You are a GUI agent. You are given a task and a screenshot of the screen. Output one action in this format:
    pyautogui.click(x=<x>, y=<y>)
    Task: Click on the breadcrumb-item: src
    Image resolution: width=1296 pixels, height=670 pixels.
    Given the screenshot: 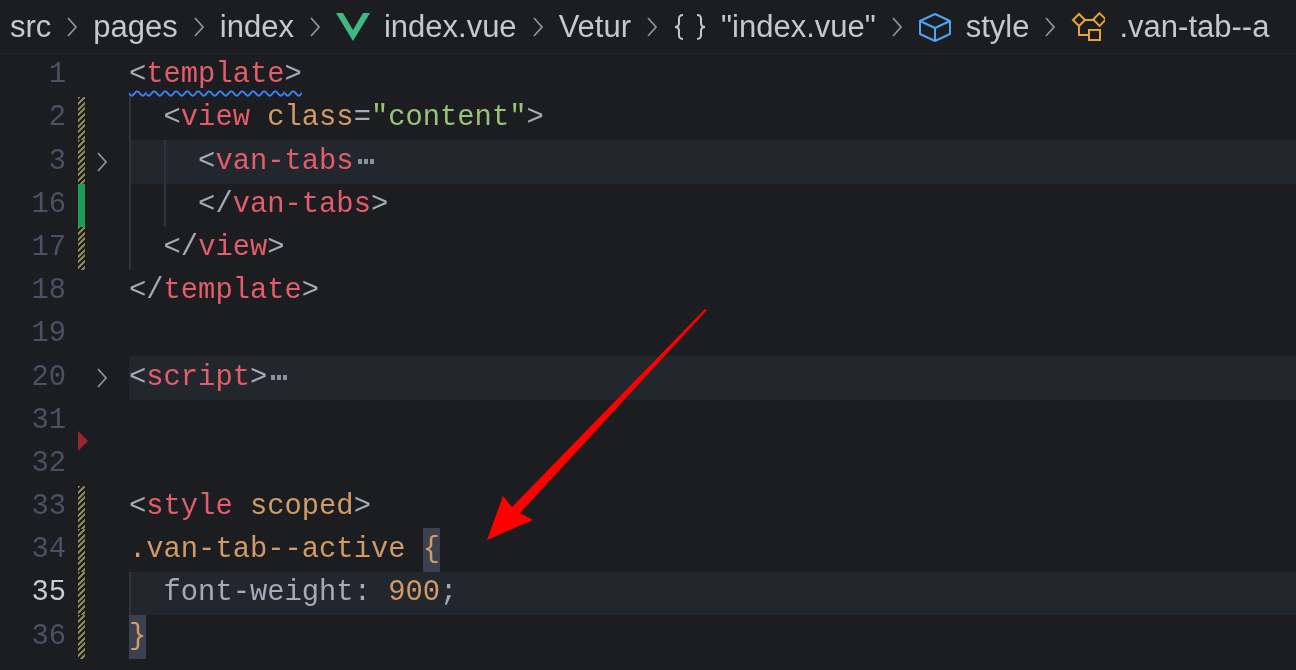 What is the action you would take?
    pyautogui.click(x=31, y=26)
    